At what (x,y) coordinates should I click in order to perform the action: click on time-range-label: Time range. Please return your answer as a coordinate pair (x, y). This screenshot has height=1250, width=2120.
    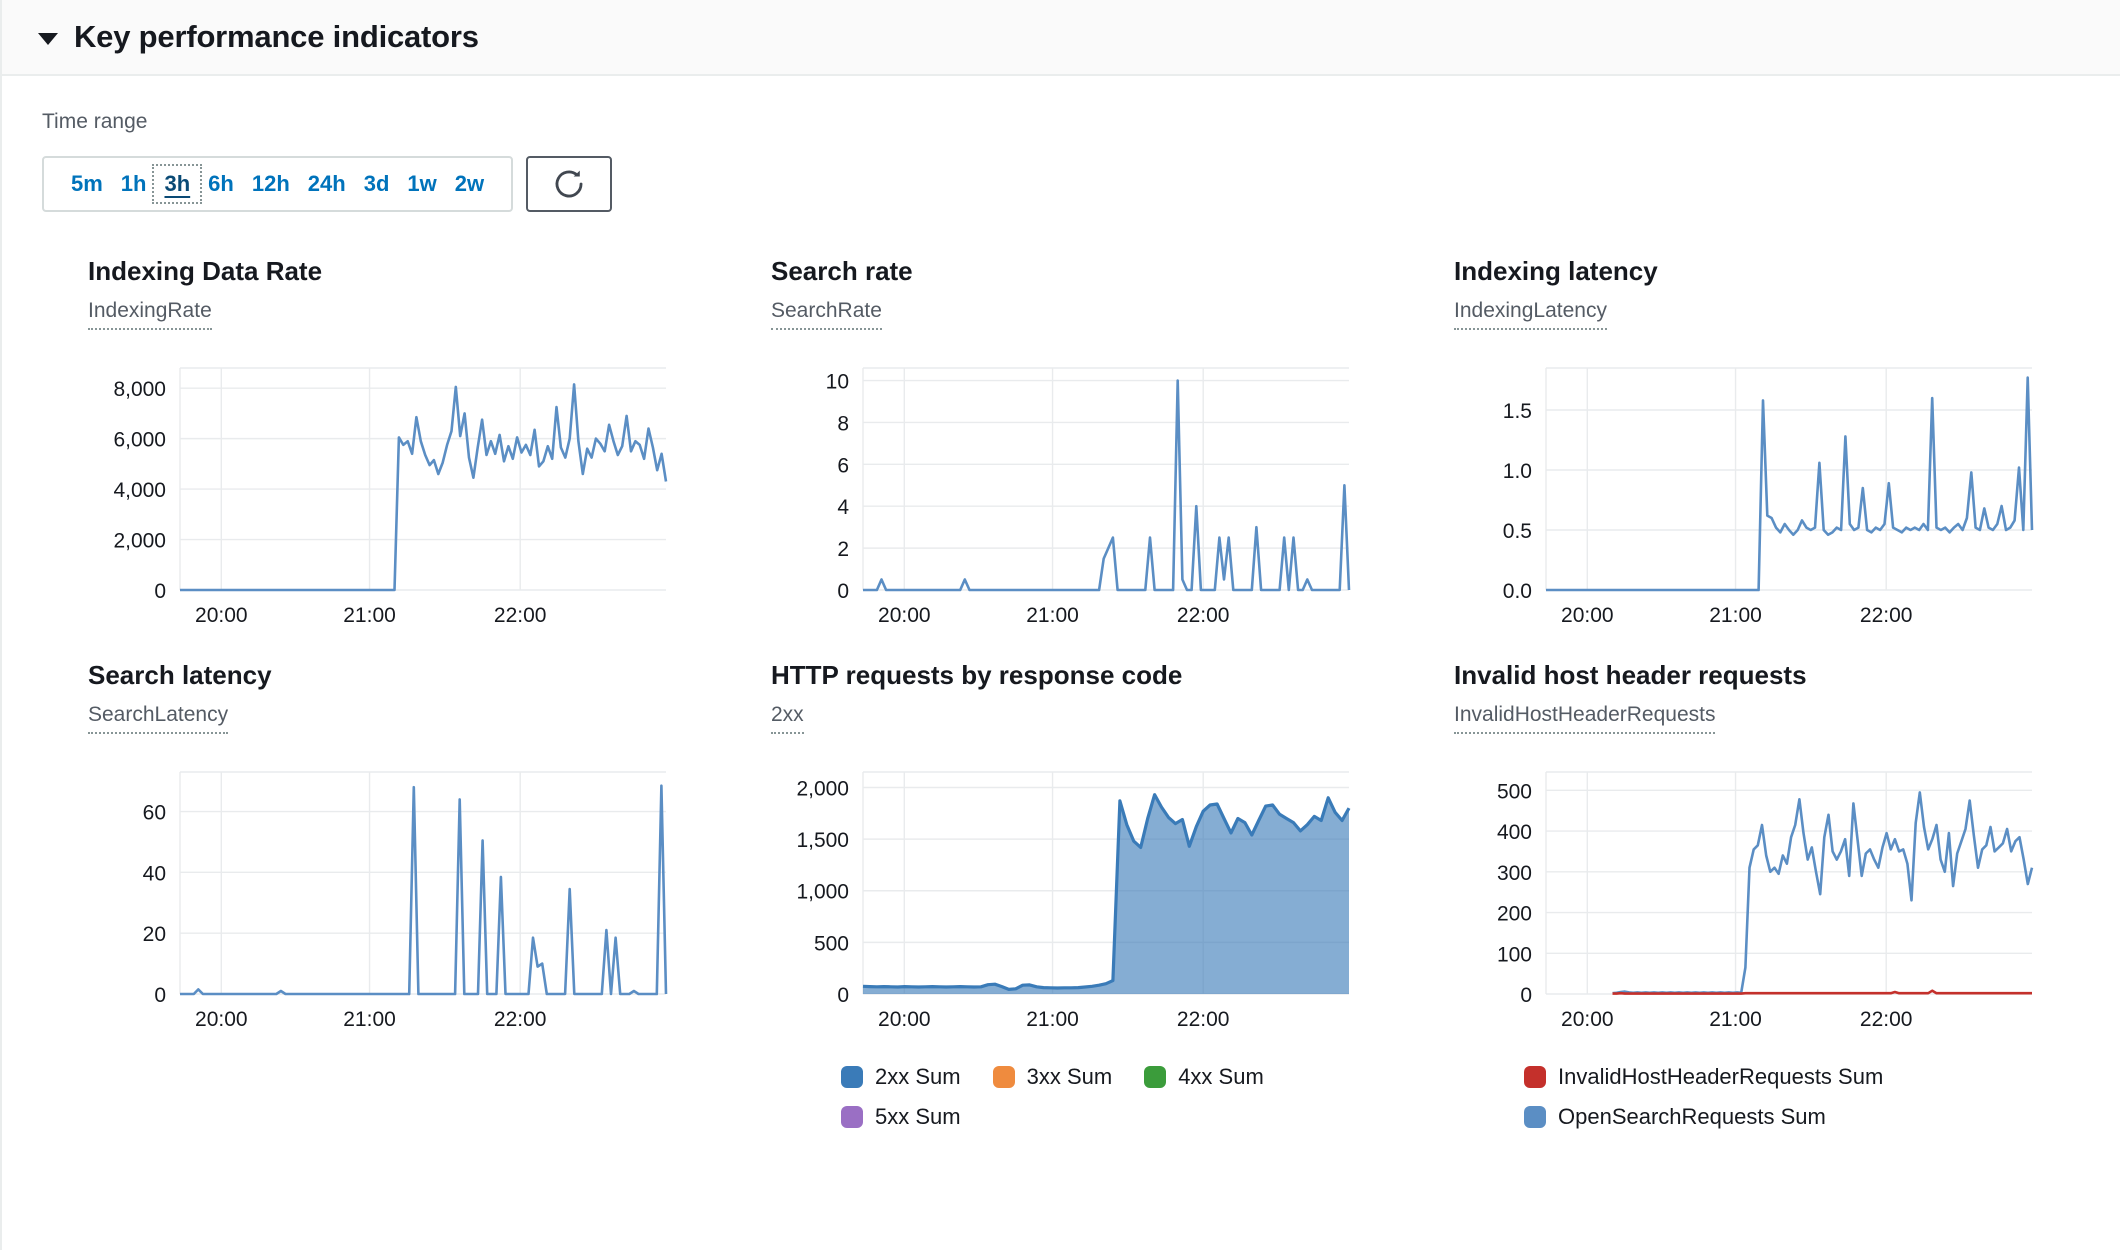
    Looking at the image, I should click on (95, 121).